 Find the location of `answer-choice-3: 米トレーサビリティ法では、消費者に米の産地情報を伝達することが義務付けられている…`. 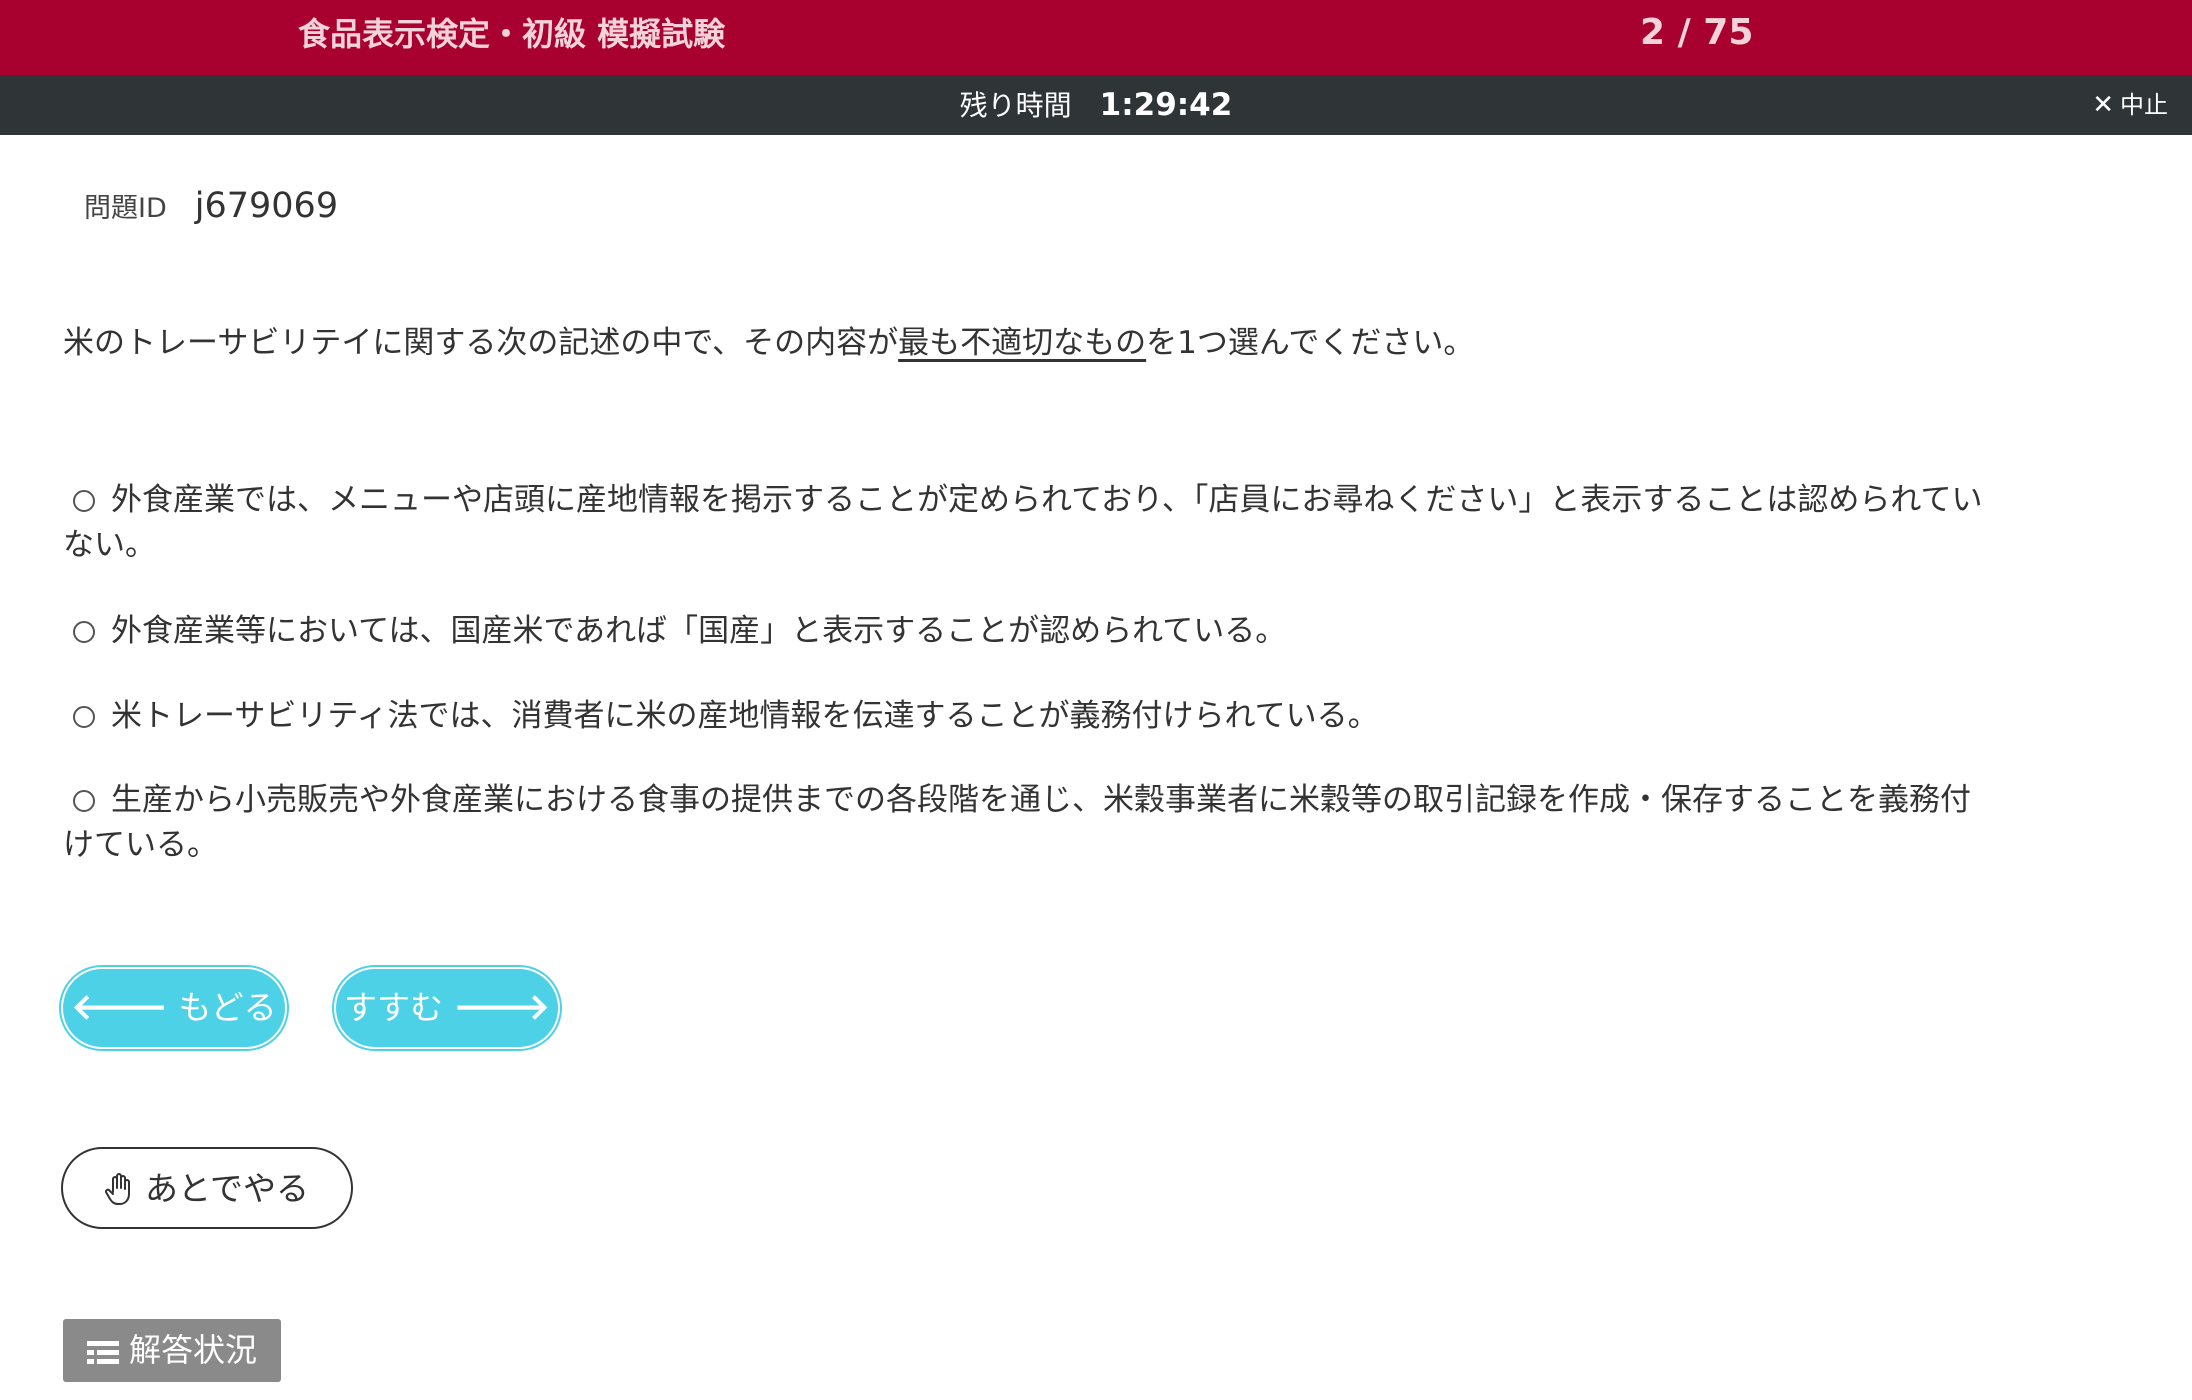

answer-choice-3: 米トレーサビリティ法では、消費者に米の産地情報を伝達することが義務付けられている… is located at coordinates (1028, 716).